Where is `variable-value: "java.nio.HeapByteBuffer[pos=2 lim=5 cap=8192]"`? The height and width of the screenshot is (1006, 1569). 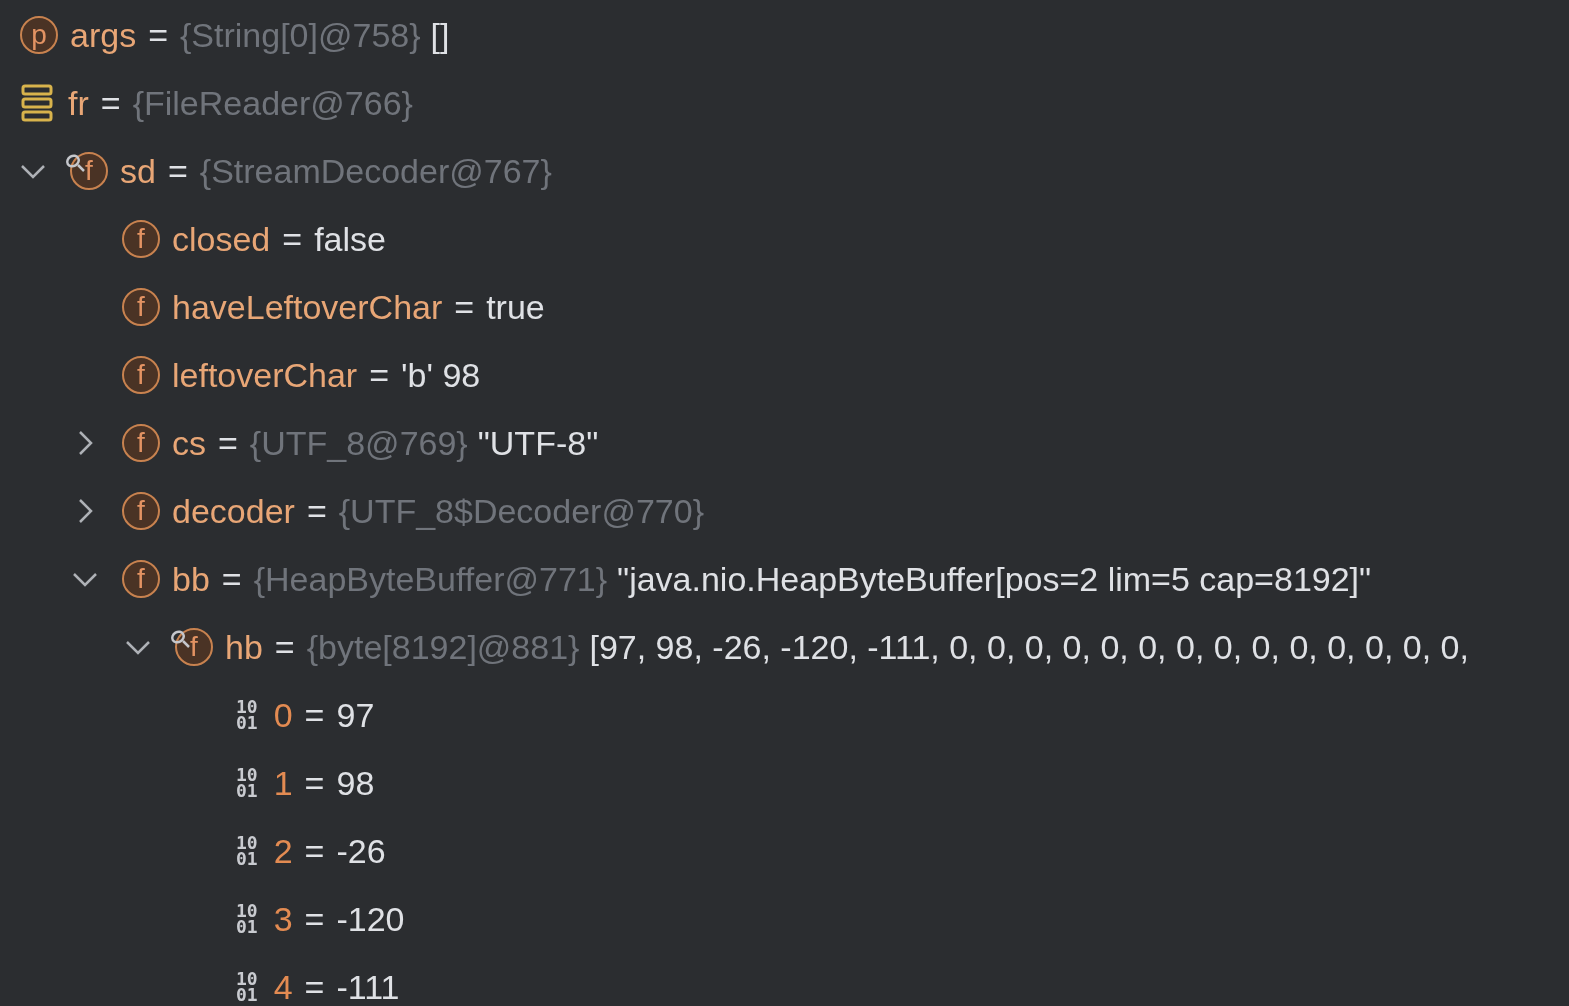
variable-value: "java.nio.HeapByteBuffer[pos=2 lim=5 cap=8192]" is located at coordinates (994, 579).